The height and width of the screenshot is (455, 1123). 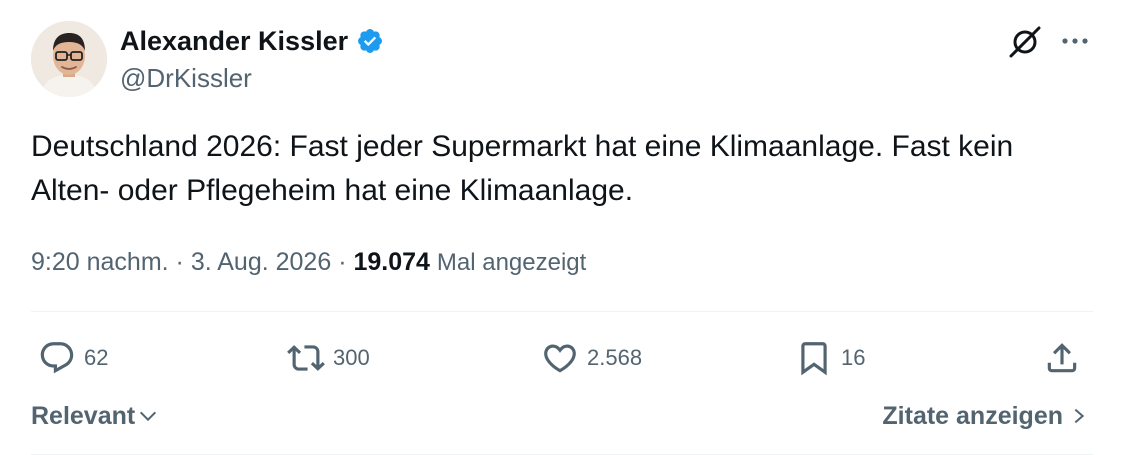 What do you see at coordinates (100, 262) in the screenshot?
I see `tweet-time: 9:20 nachm.` at bounding box center [100, 262].